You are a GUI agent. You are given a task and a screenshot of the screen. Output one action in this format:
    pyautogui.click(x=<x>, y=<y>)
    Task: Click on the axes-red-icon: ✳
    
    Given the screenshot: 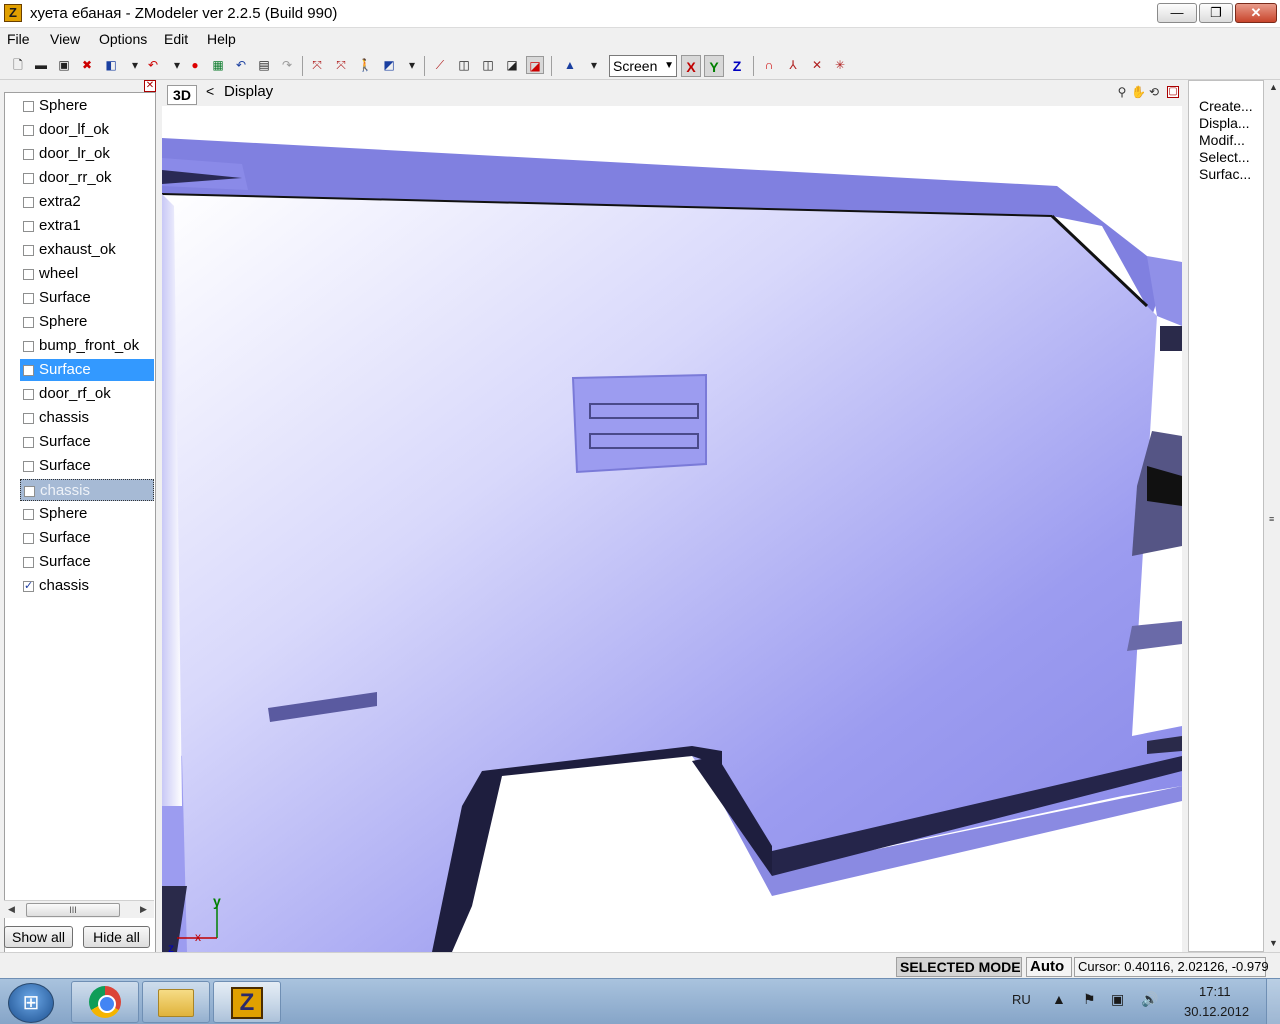 What is the action you would take?
    pyautogui.click(x=840, y=65)
    